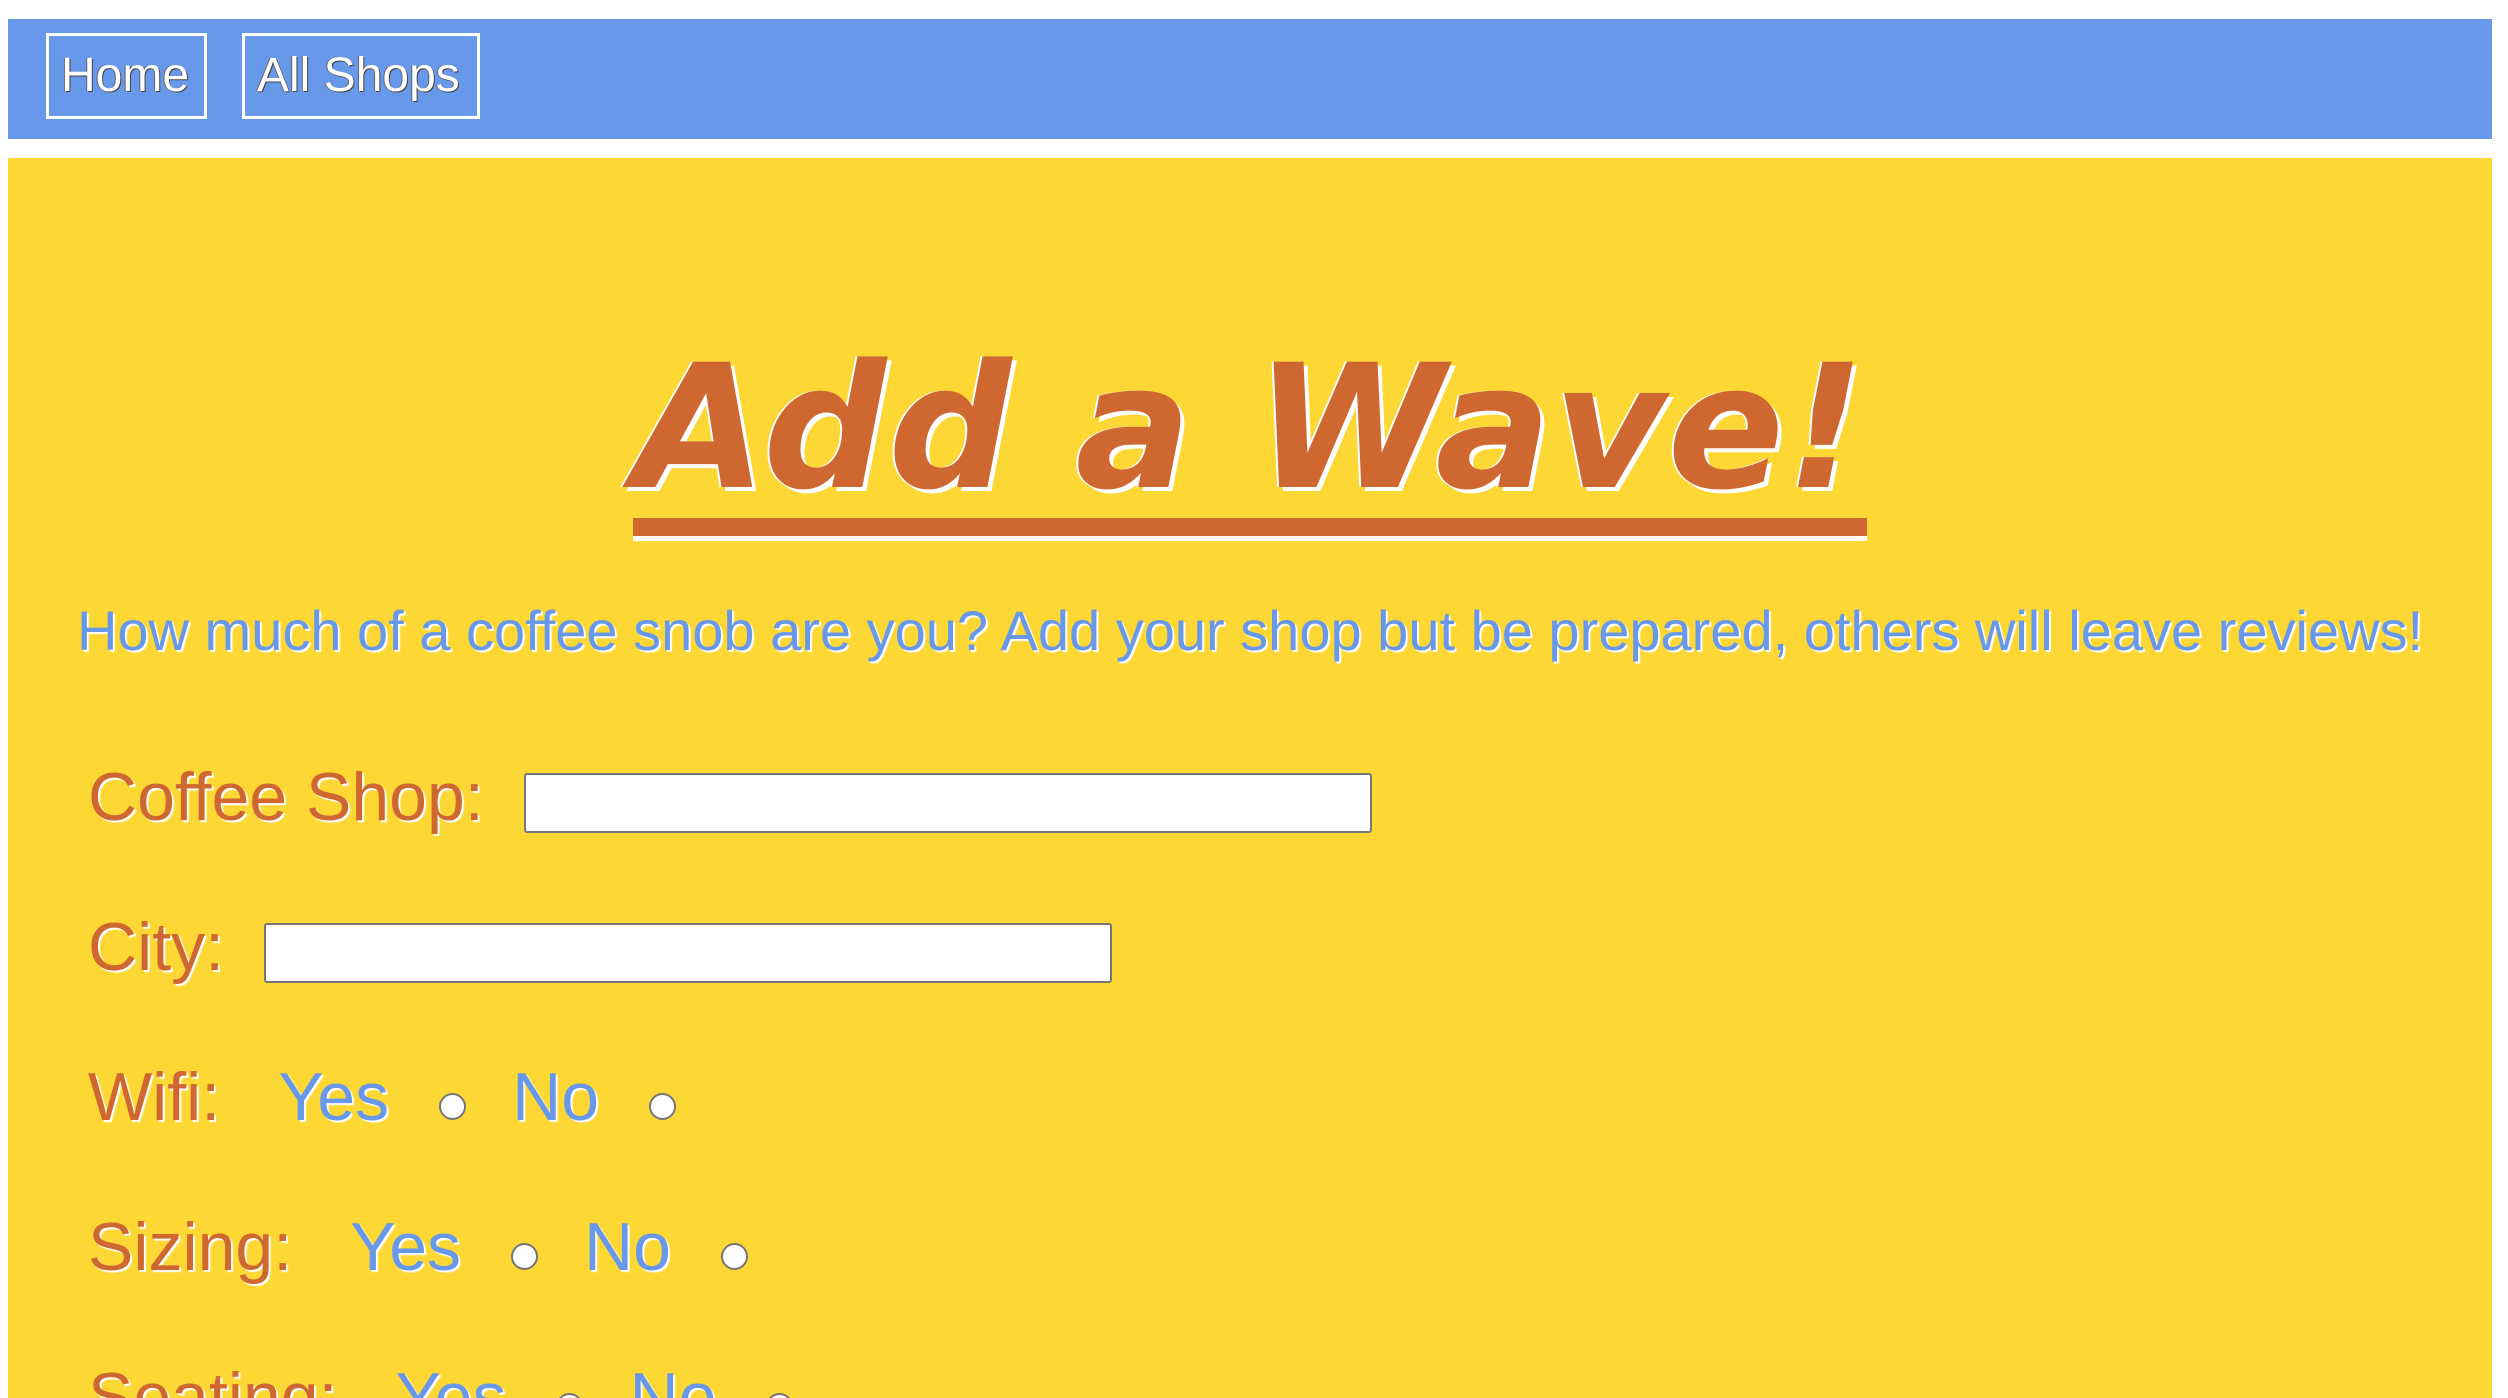 Image resolution: width=2508 pixels, height=1398 pixels. Describe the element at coordinates (672, 1378) in the screenshot. I see `seating-no-label: No` at that location.